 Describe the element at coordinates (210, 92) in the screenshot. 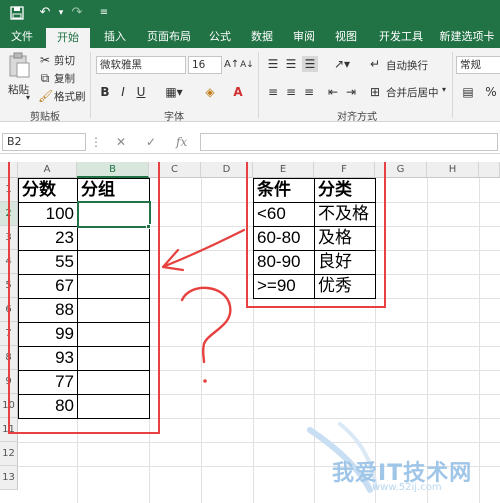

I see `fill-color-icon: ◈` at that location.